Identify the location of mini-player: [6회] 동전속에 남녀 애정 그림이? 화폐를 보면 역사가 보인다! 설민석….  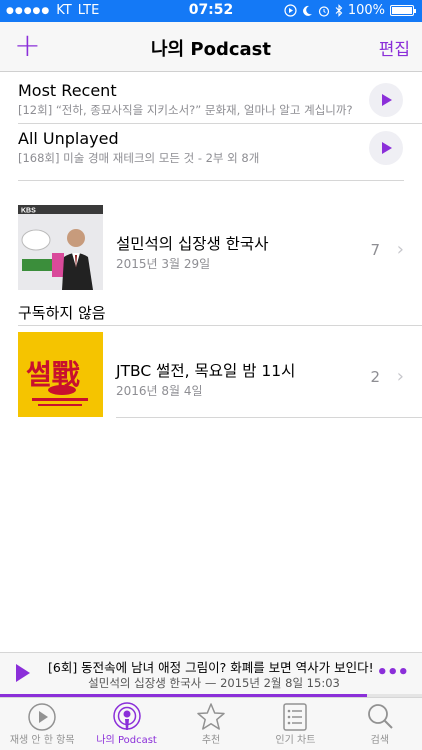
(211, 674).